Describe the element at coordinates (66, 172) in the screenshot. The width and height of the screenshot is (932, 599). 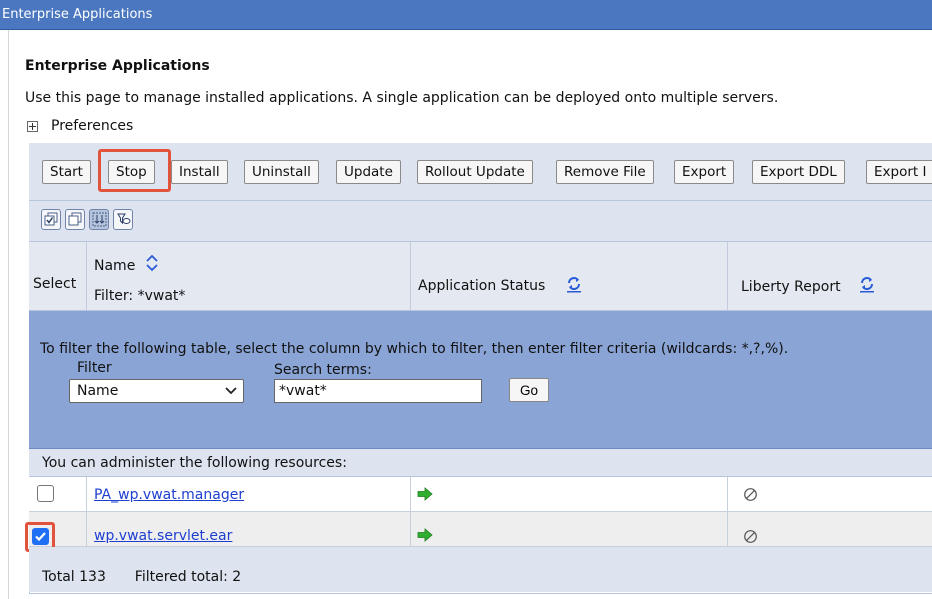
I see `start-button: Start` at that location.